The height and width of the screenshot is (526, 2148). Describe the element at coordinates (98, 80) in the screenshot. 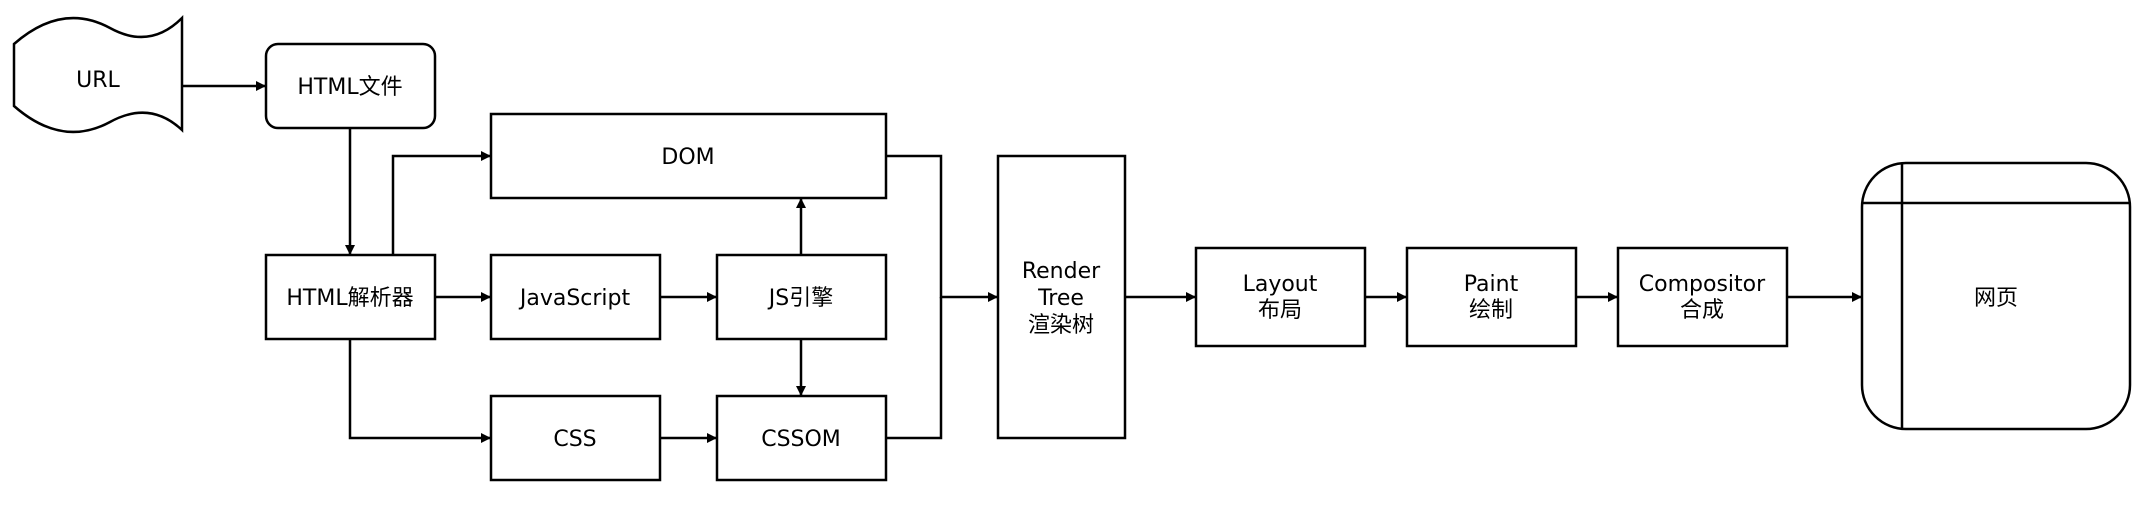

I see `url-label: URL` at that location.